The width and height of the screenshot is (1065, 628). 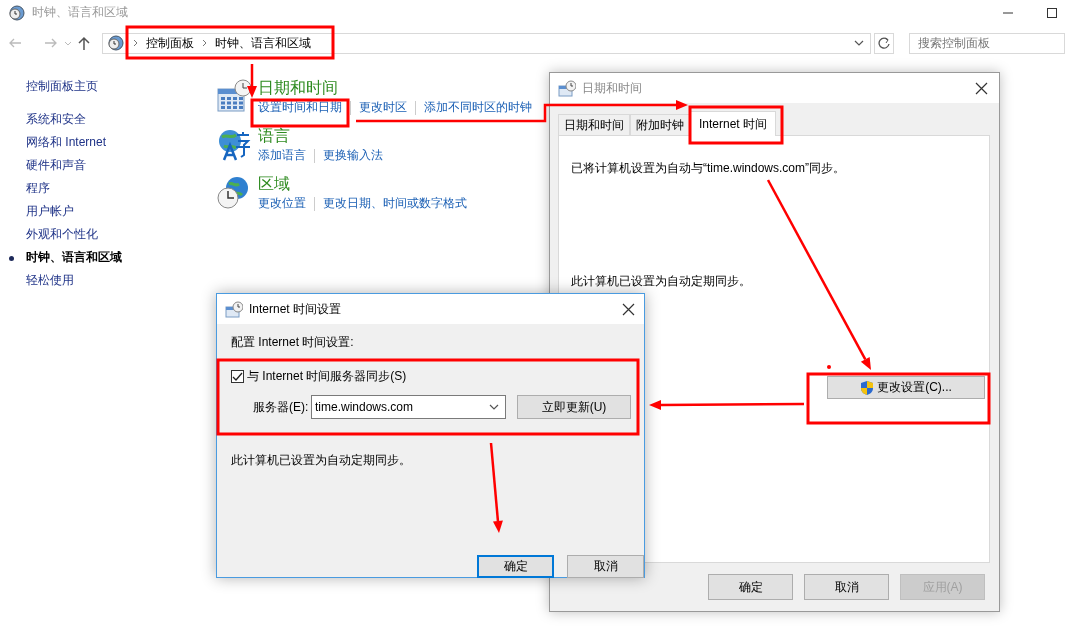 What do you see at coordinates (574, 407) in the screenshot?
I see `update-now-button: 立即更新(U)` at bounding box center [574, 407].